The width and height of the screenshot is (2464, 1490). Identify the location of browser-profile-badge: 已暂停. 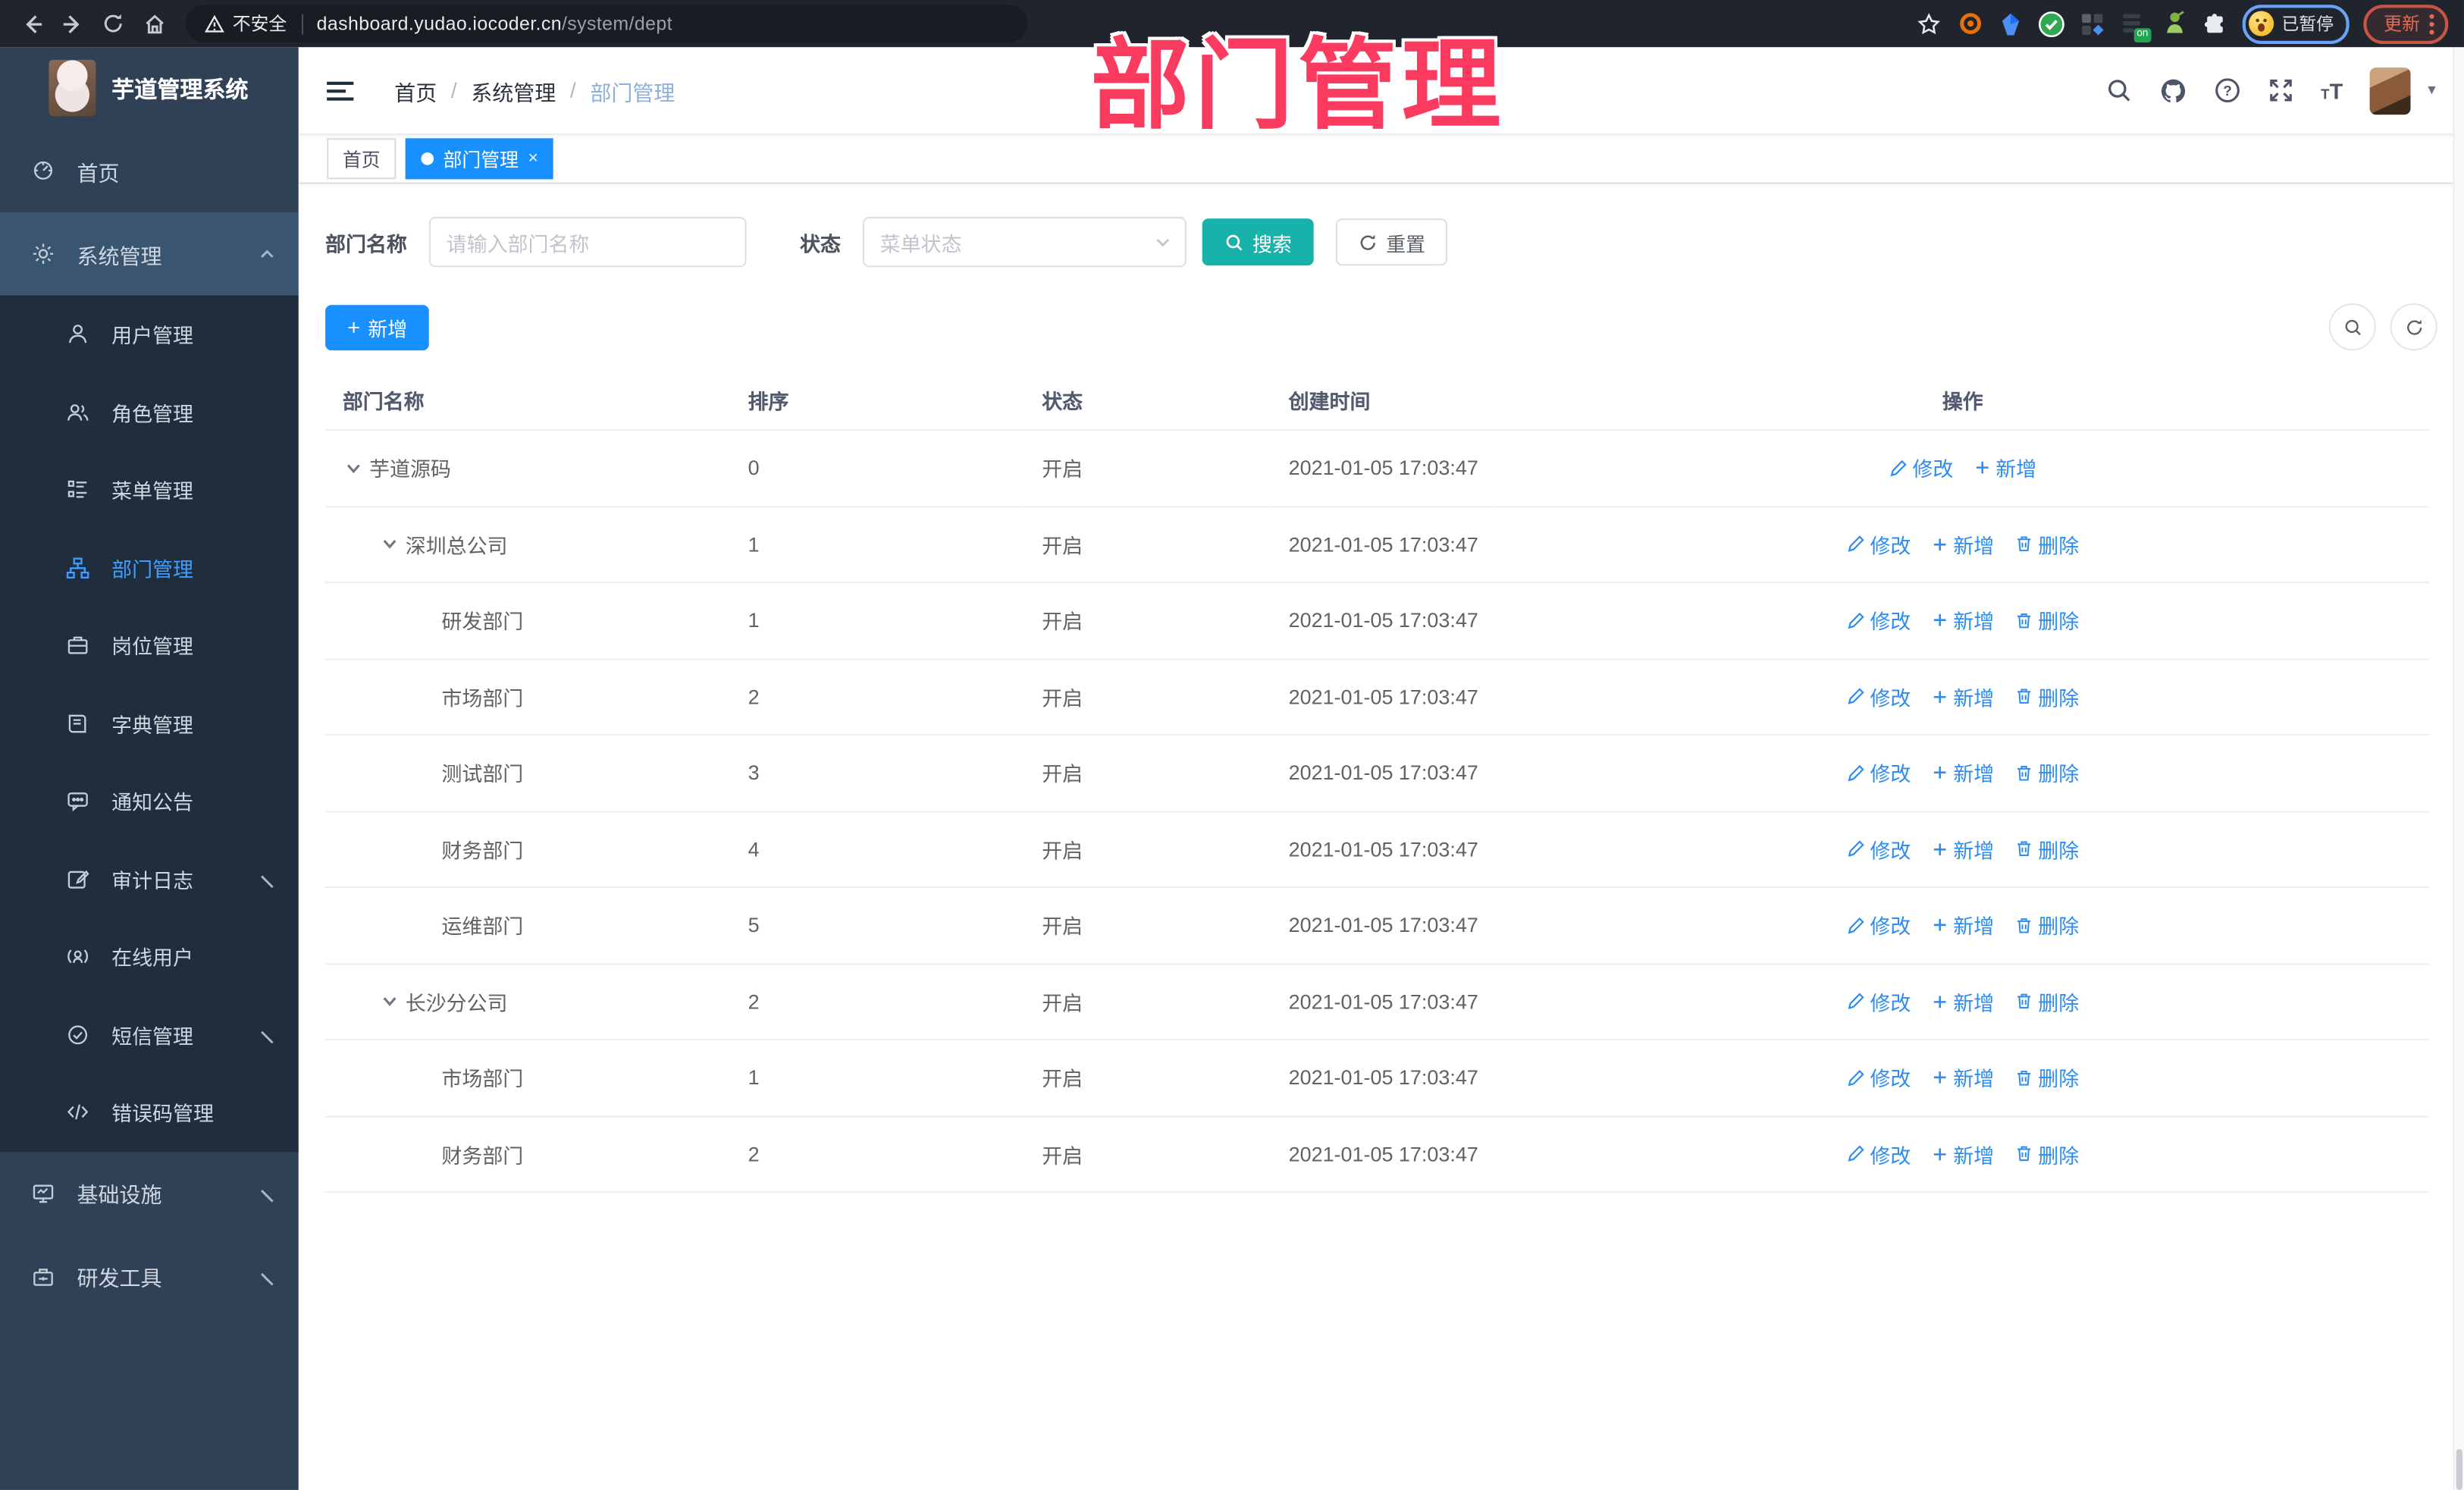
(2296, 23).